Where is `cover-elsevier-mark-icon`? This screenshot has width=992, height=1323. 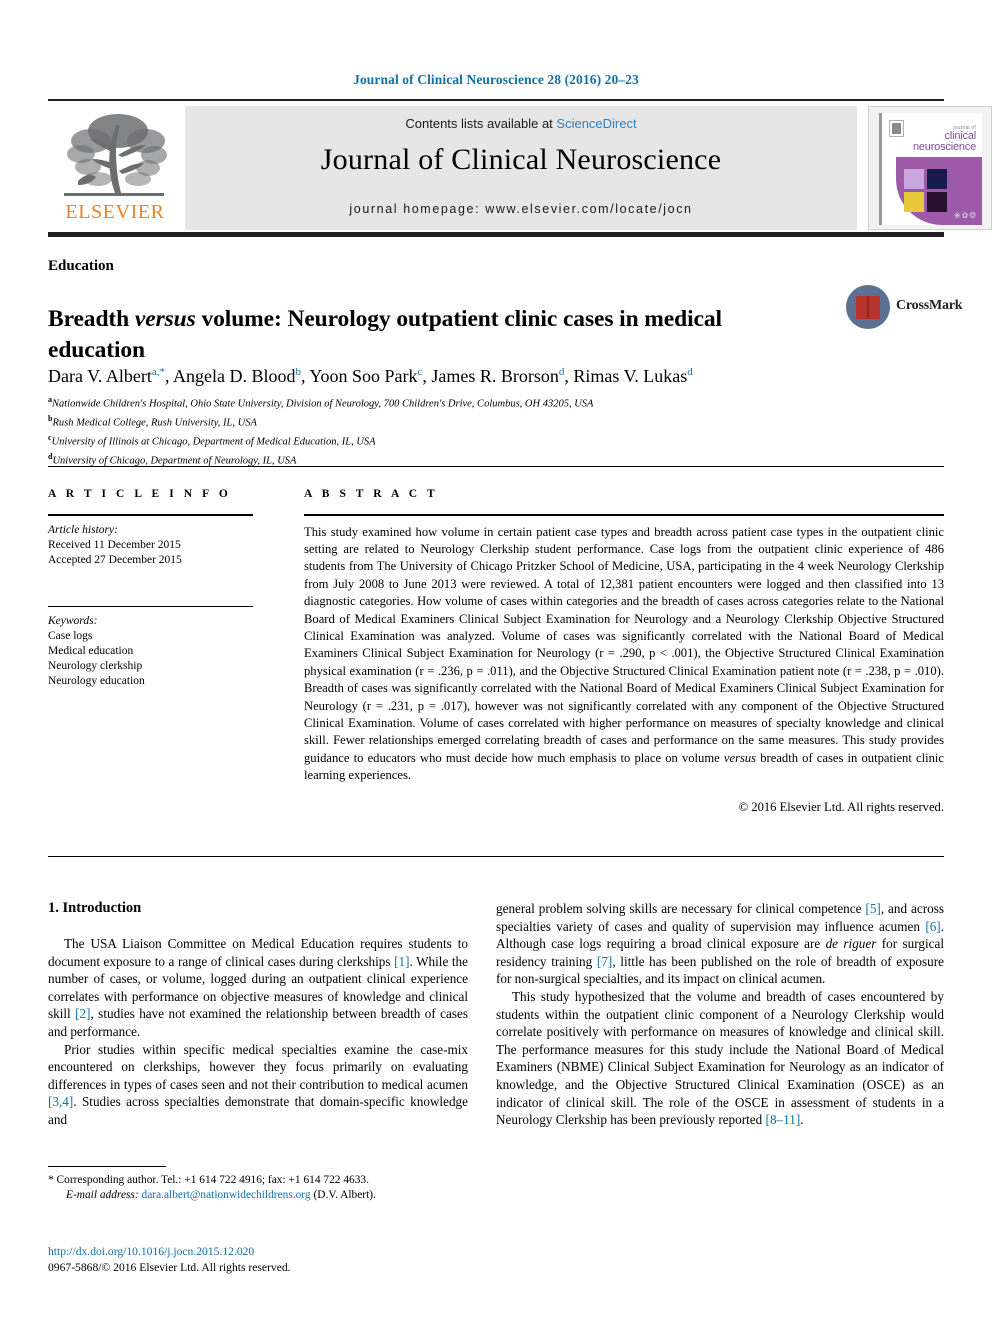
cover-elsevier-mark-icon is located at coordinates (896, 128).